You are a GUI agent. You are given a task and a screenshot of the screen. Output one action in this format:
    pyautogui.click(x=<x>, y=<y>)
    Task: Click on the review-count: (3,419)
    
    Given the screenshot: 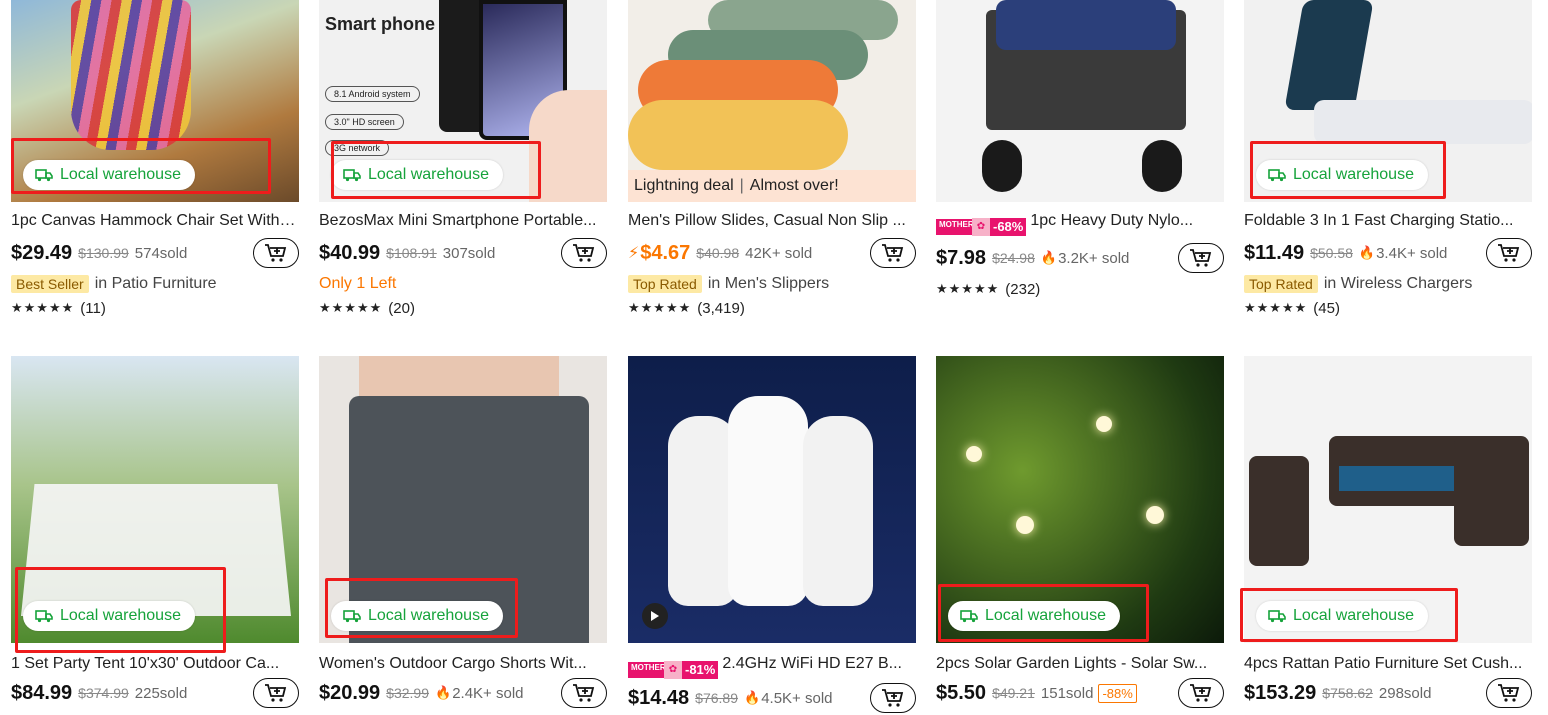 What is the action you would take?
    pyautogui.click(x=721, y=308)
    